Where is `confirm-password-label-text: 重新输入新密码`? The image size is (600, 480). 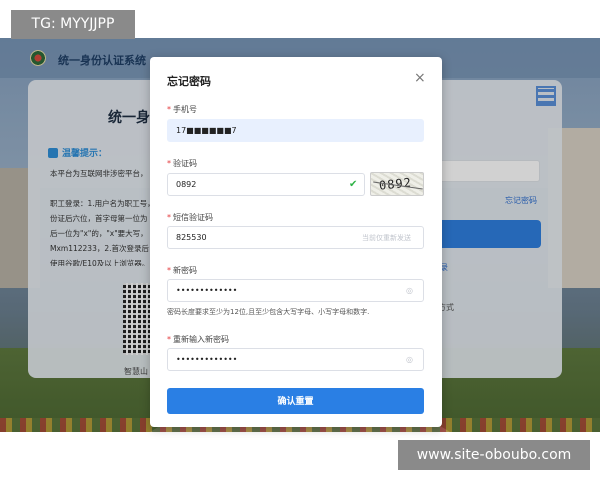 confirm-password-label-text: 重新输入新密码 is located at coordinates (201, 339).